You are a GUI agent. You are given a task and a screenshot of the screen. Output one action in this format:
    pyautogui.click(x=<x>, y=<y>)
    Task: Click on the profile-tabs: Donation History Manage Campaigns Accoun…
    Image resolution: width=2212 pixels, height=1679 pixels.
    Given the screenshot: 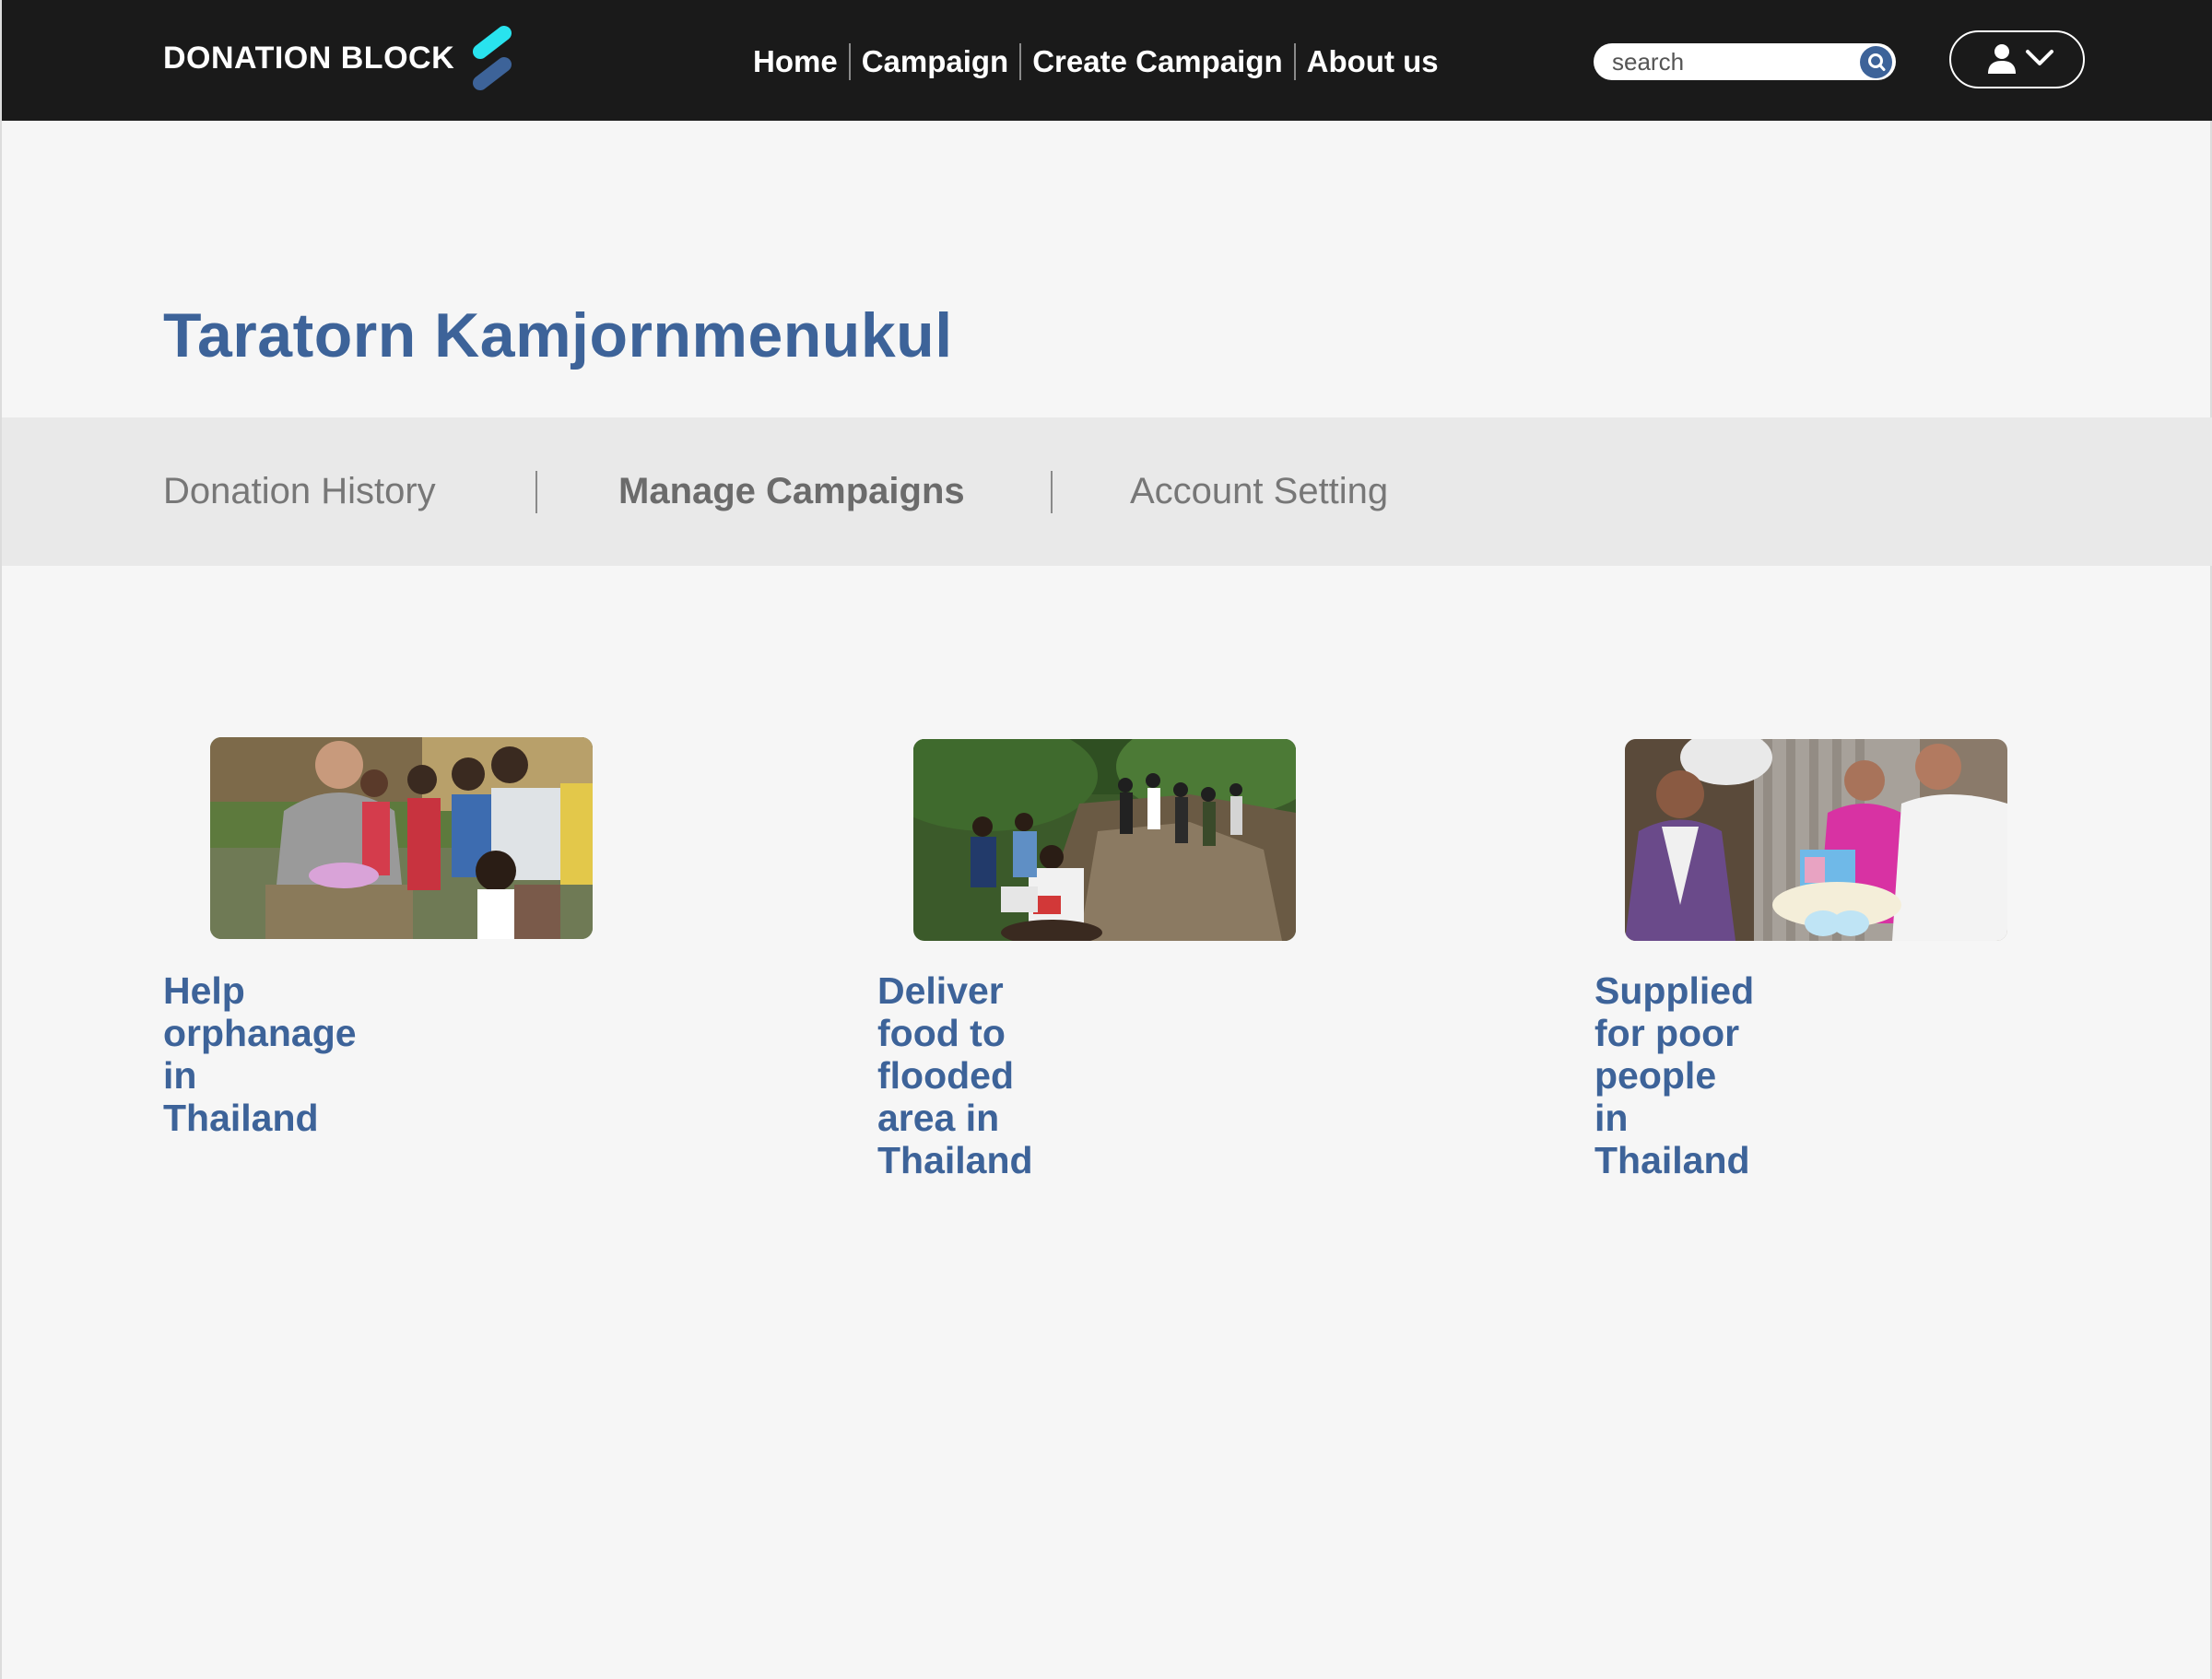 What is the action you would take?
    pyautogui.click(x=1107, y=491)
    